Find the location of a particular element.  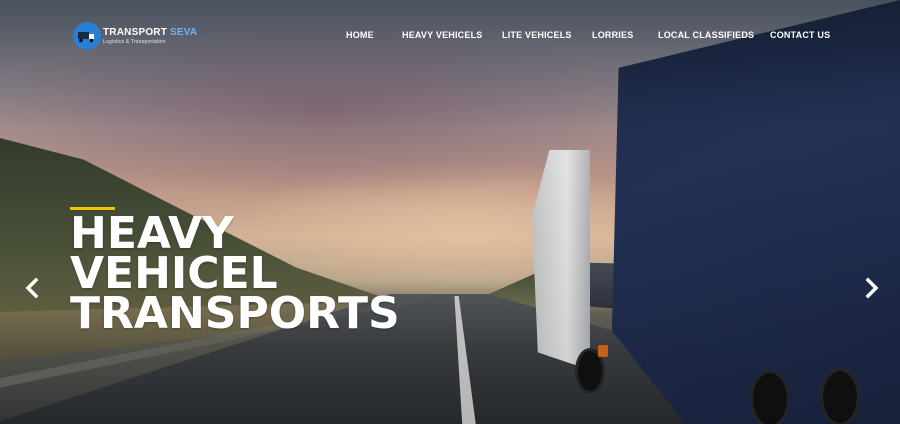

nav-item-lite-vehicels: LITE VEHICELS is located at coordinates (537, 35).